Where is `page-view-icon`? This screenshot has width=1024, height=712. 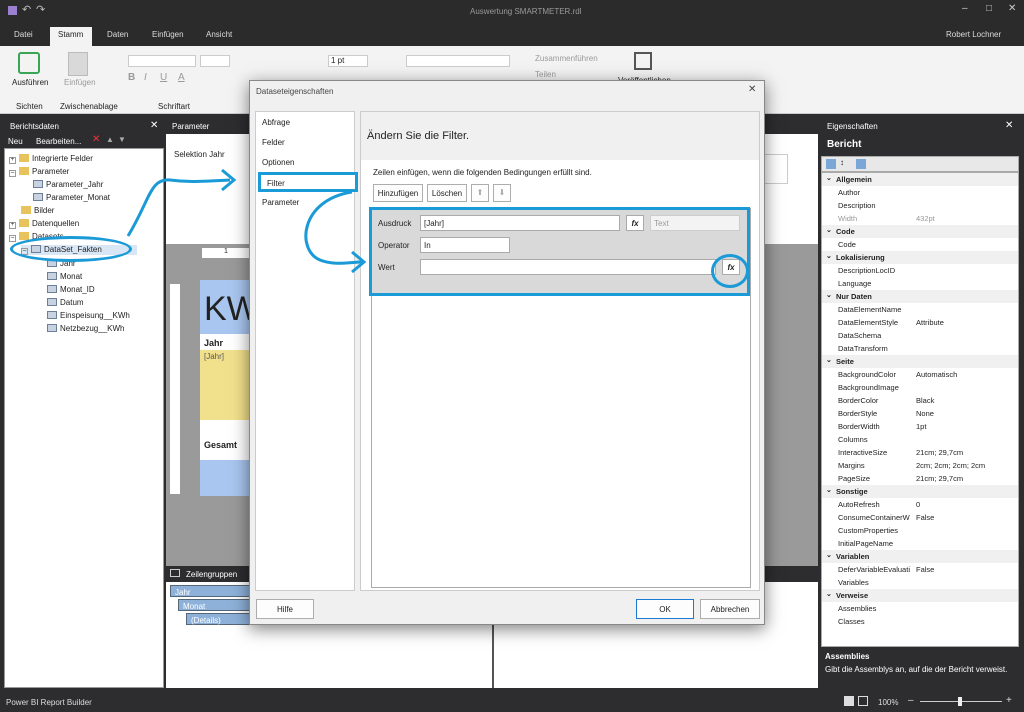 page-view-icon is located at coordinates (863, 701).